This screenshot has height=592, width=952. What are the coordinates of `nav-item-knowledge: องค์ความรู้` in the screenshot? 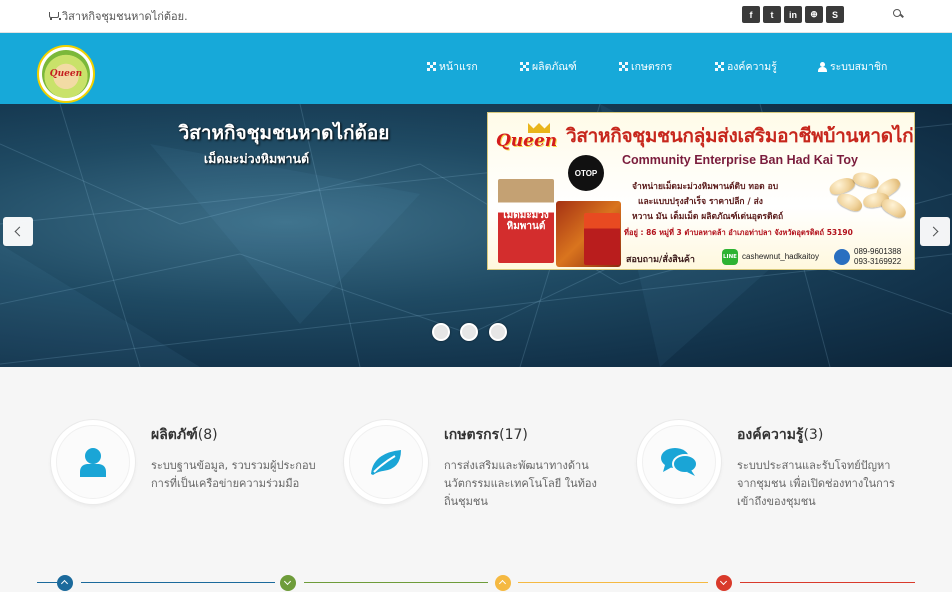 It's located at (746, 66).